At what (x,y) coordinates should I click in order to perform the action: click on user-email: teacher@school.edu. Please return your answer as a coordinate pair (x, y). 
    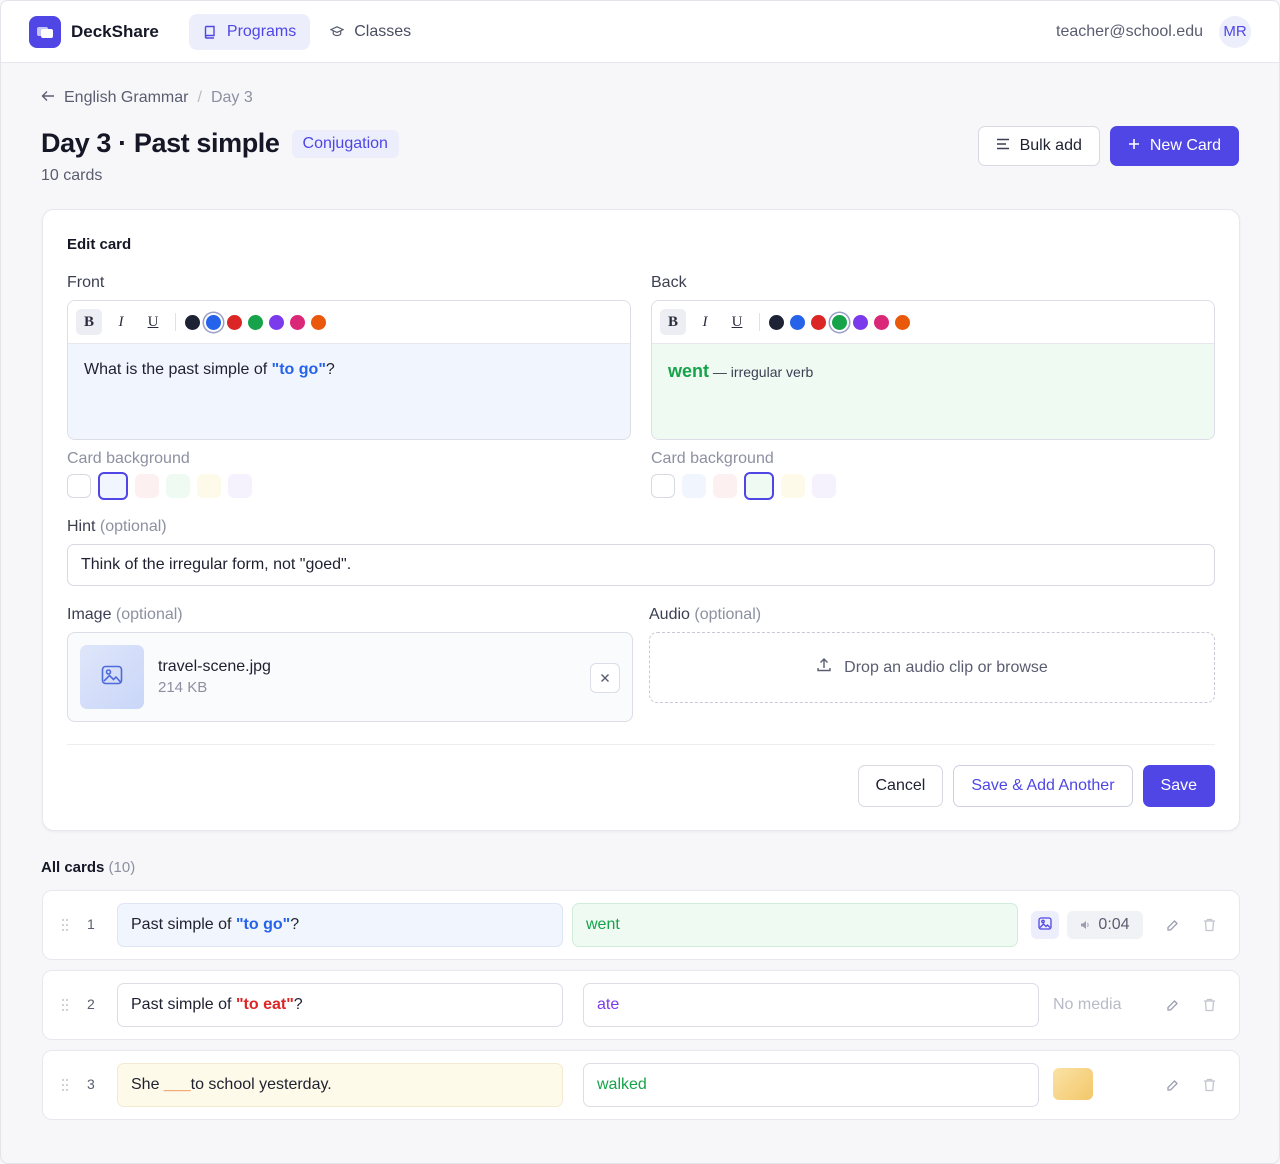
    Looking at the image, I should click on (1129, 31).